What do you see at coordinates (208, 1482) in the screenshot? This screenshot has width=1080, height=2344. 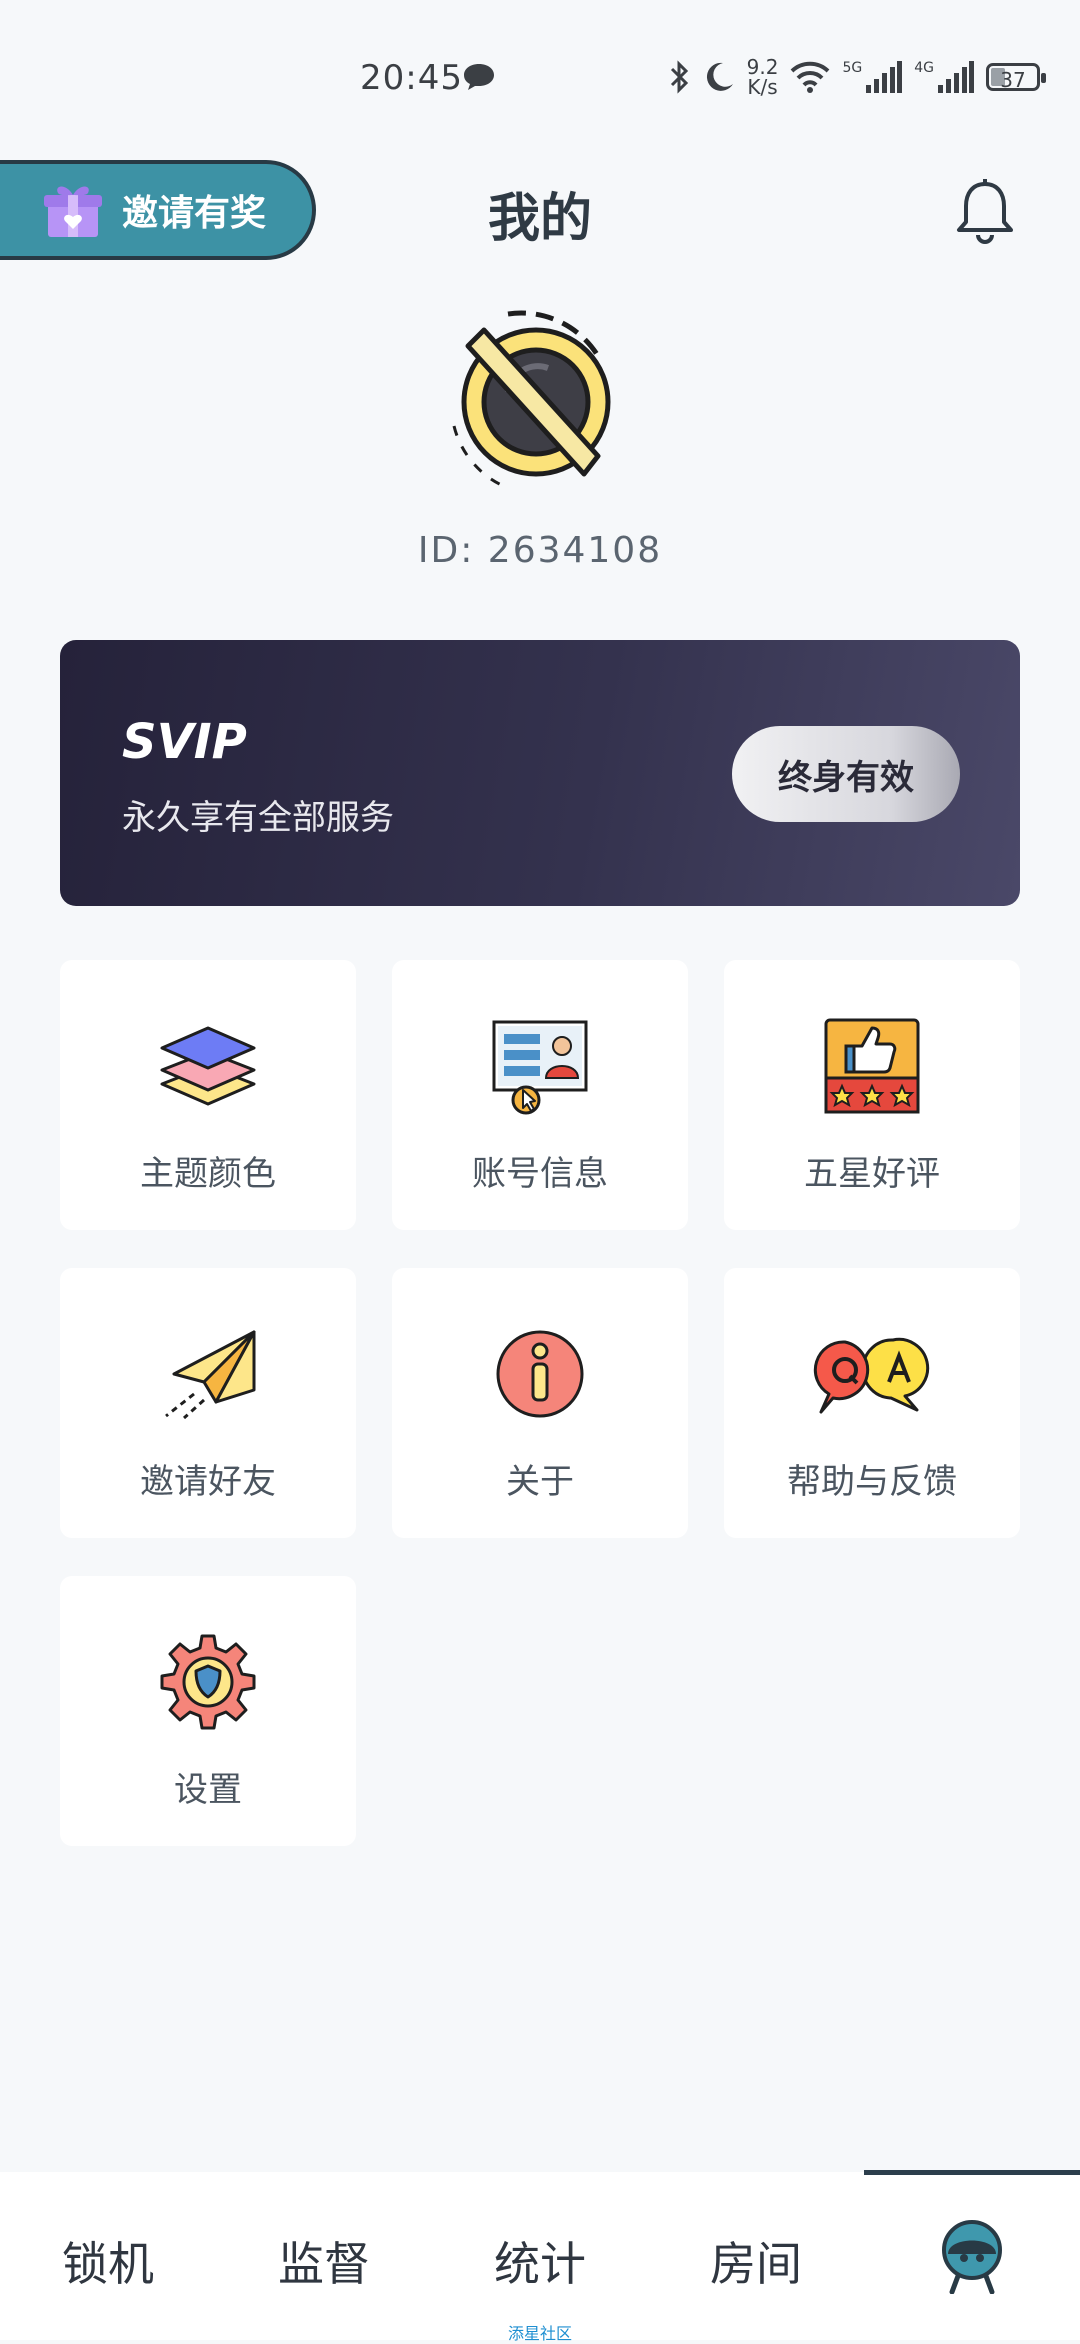 I see `menu-label: 邀请好友` at bounding box center [208, 1482].